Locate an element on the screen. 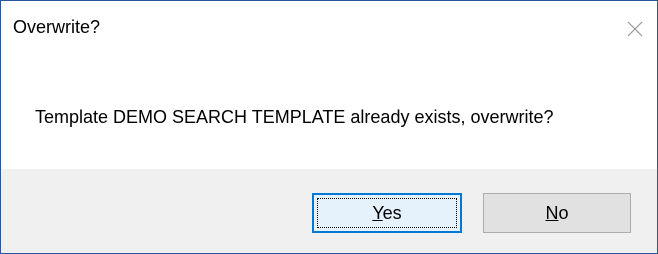 The height and width of the screenshot is (254, 658). close-icon is located at coordinates (635, 29).